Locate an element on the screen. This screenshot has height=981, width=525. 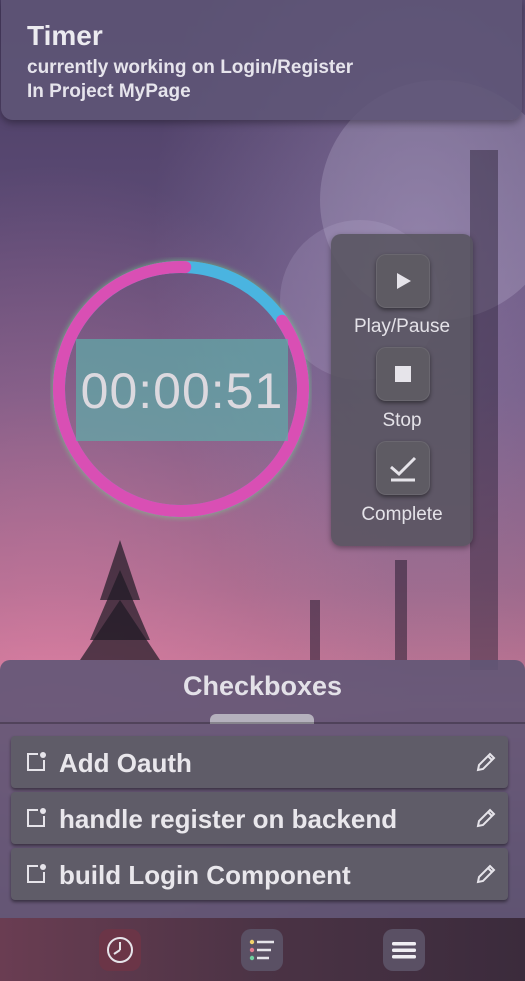
stop-icon is located at coordinates (403, 374).